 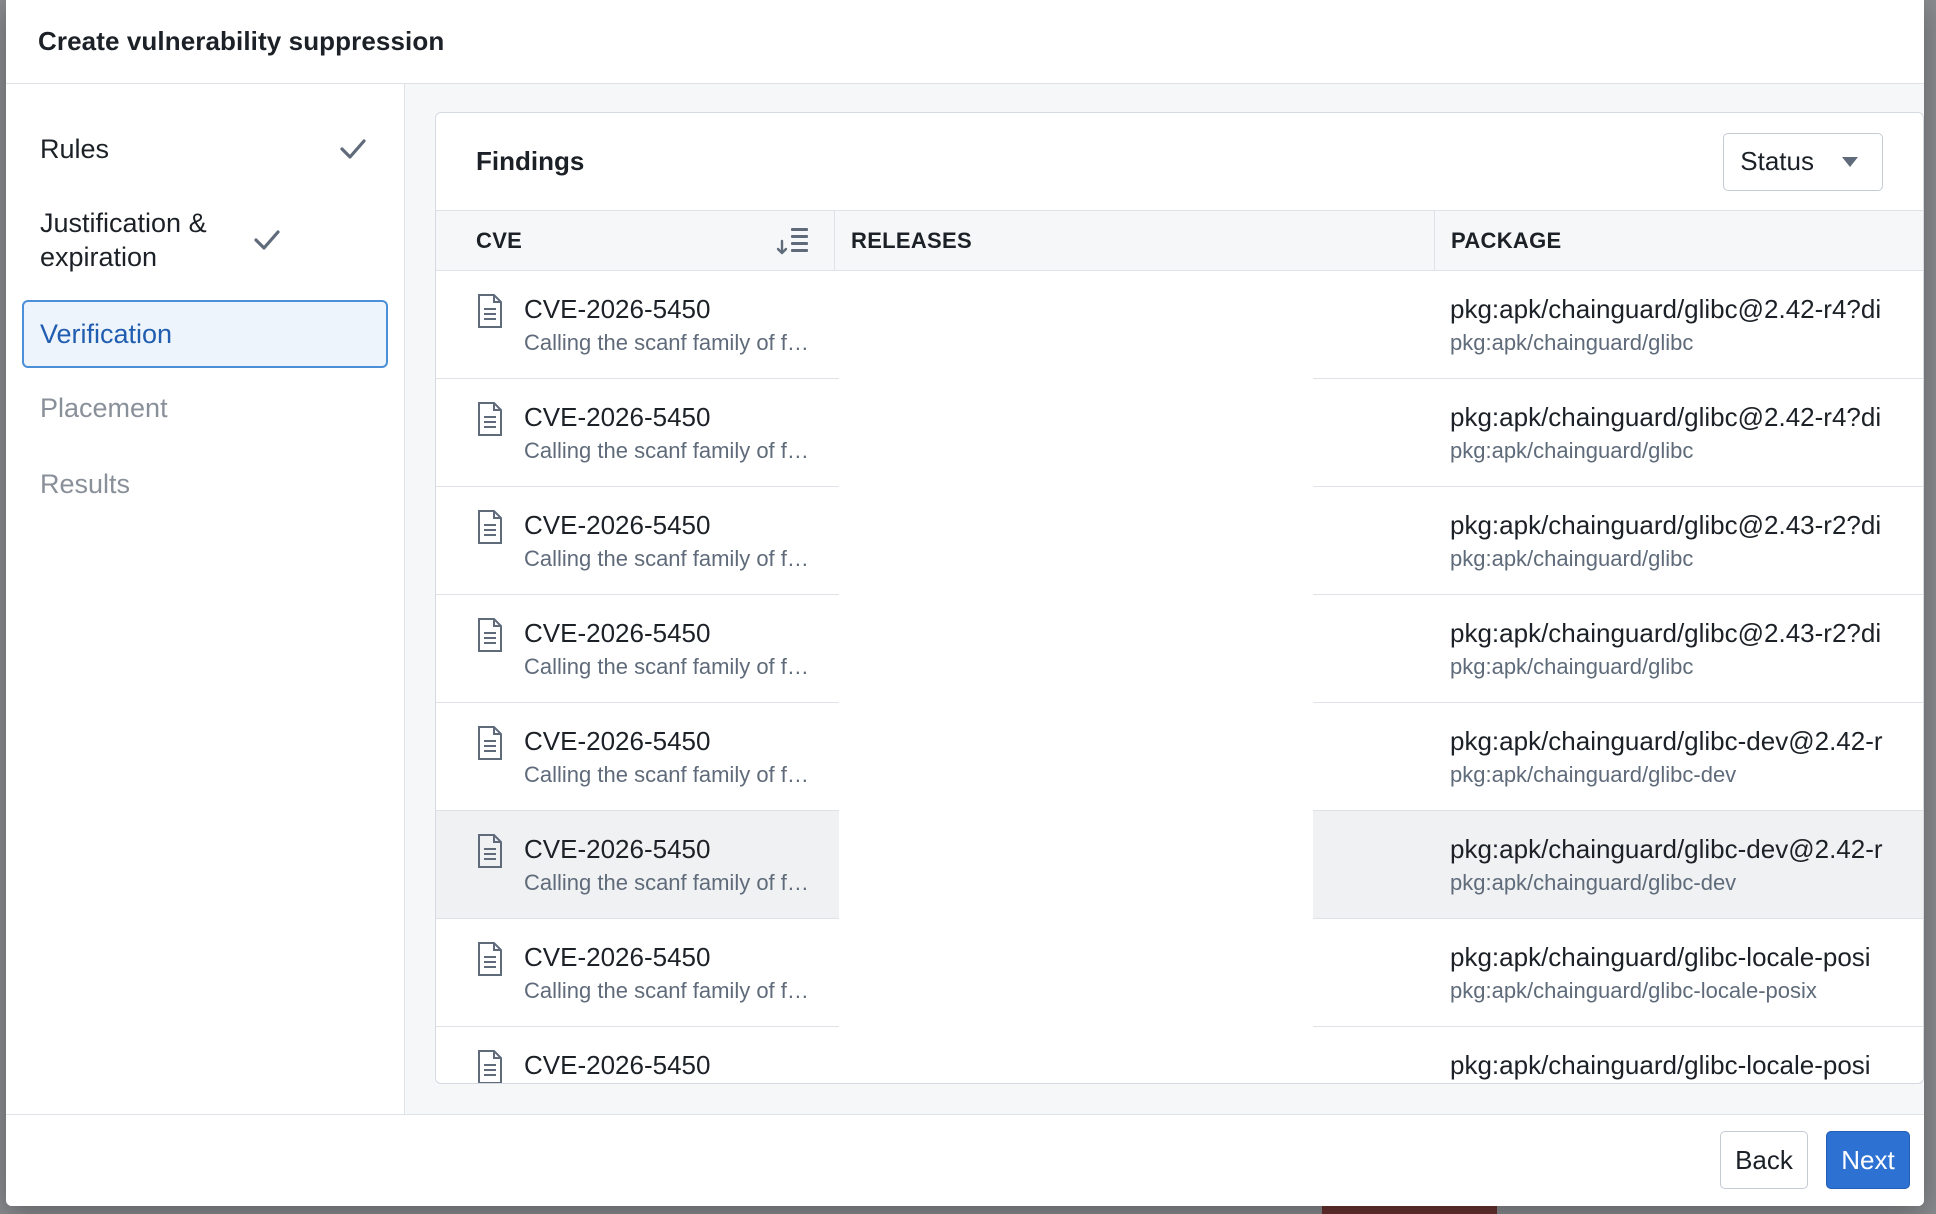 What do you see at coordinates (1850, 162) in the screenshot?
I see `caret-down-icon` at bounding box center [1850, 162].